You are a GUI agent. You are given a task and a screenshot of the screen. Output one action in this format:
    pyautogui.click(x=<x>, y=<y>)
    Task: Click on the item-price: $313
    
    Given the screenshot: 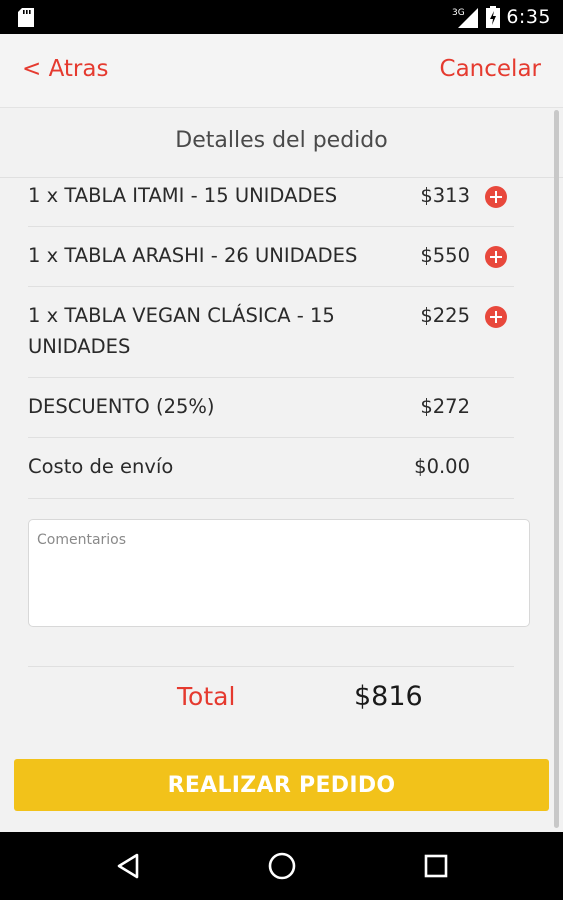 What is the action you would take?
    pyautogui.click(x=445, y=195)
    